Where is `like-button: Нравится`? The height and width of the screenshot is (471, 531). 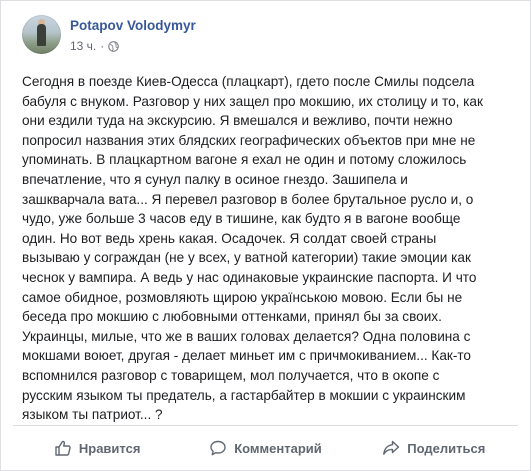
like-button: Нравится is located at coordinates (97, 448).